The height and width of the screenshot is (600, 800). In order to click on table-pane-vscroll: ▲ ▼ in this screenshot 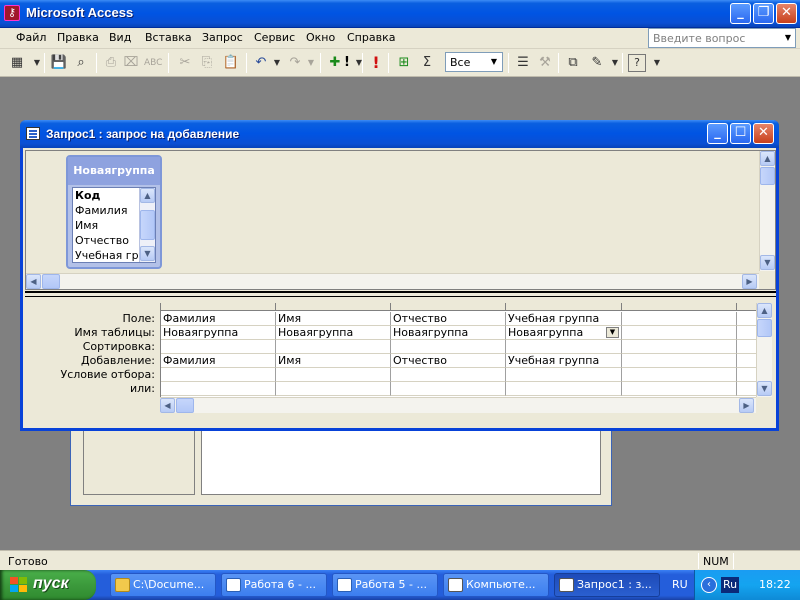, I will do `click(767, 211)`.